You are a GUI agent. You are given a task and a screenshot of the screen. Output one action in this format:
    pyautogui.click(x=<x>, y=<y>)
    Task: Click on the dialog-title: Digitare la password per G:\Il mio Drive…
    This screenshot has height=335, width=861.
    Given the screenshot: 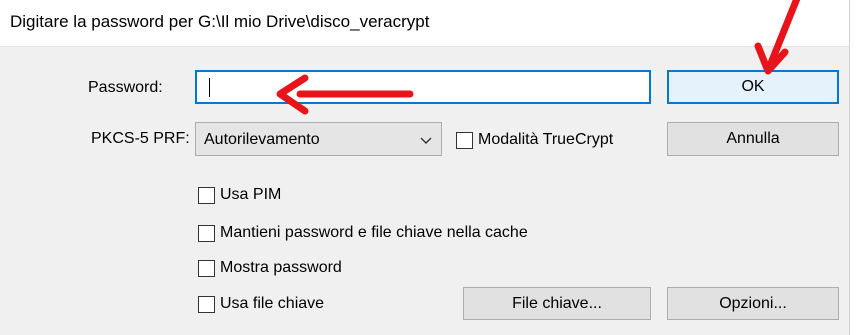 What is the action you would take?
    pyautogui.click(x=220, y=21)
    